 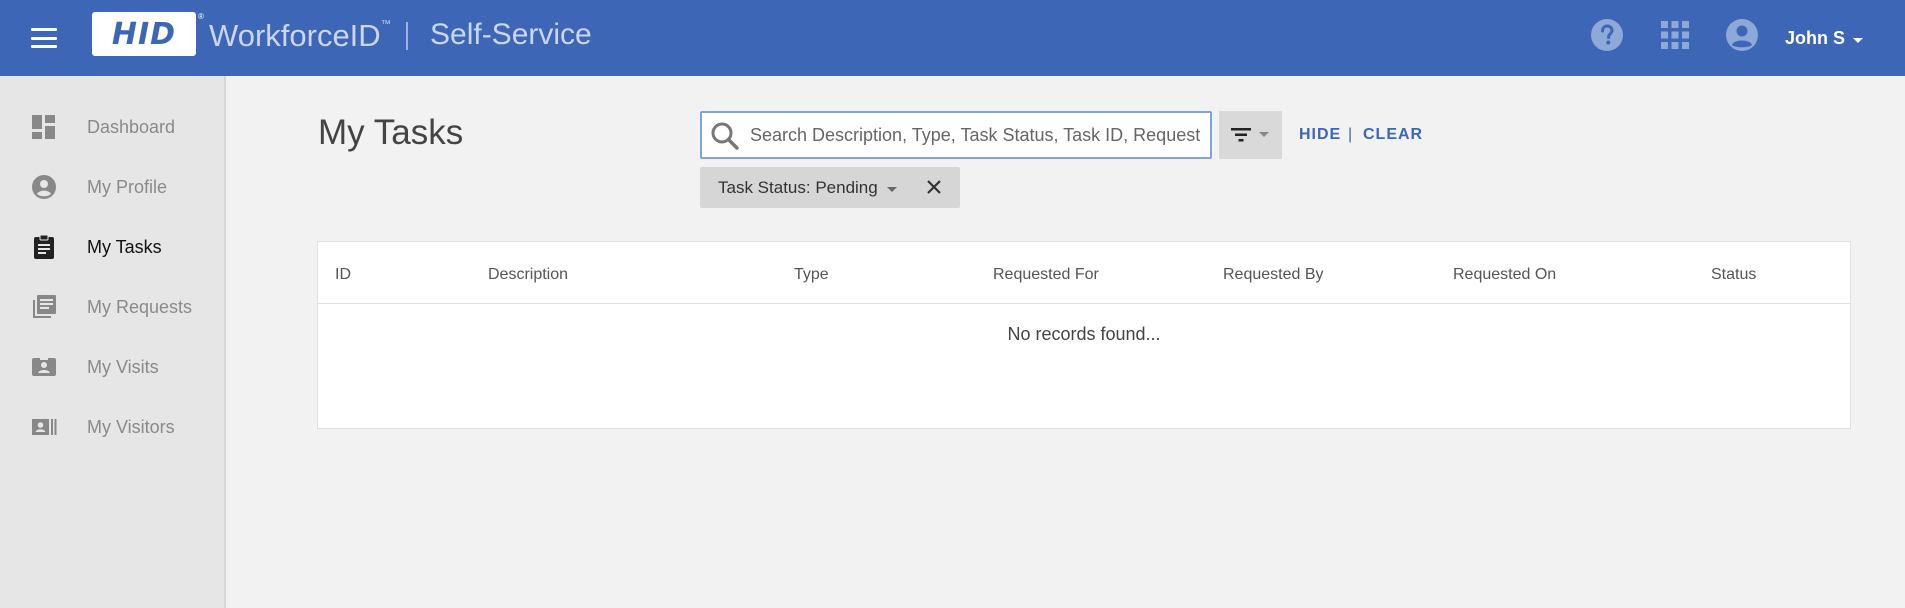 I want to click on hid-logo: HID, so click(x=144, y=34).